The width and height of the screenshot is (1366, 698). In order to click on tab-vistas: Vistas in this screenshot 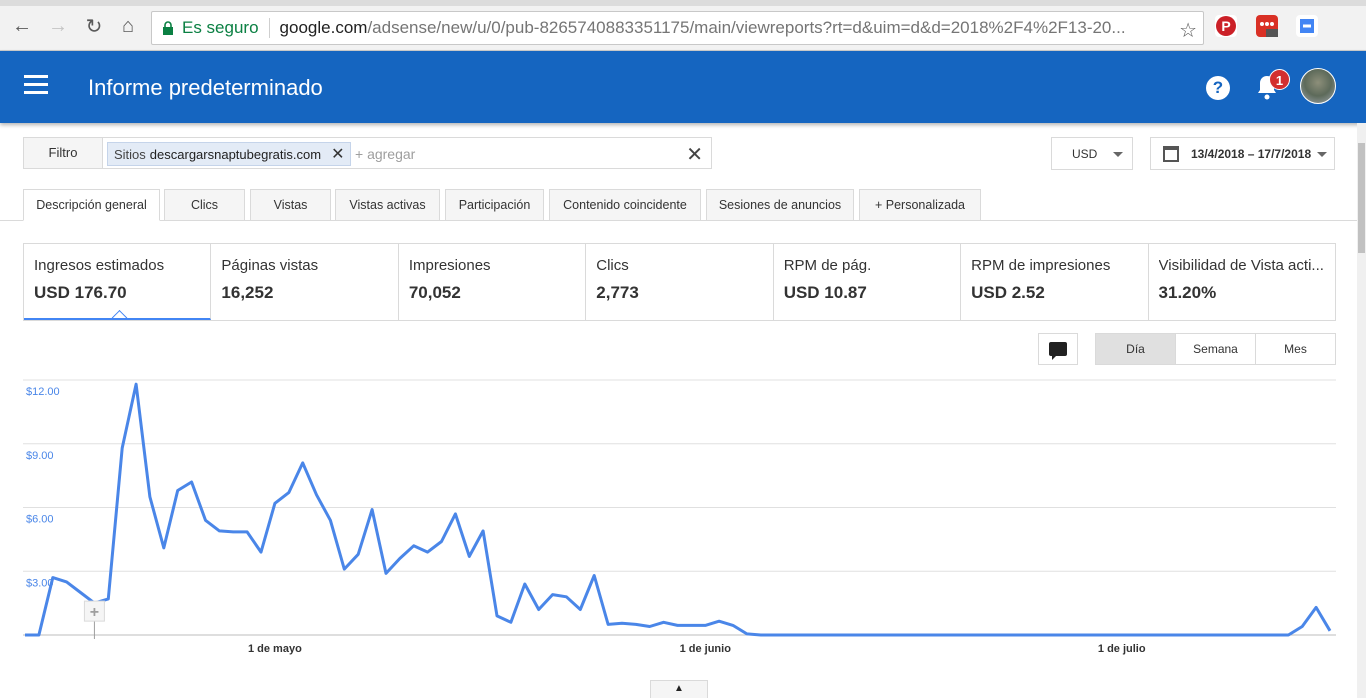, I will do `click(290, 205)`.